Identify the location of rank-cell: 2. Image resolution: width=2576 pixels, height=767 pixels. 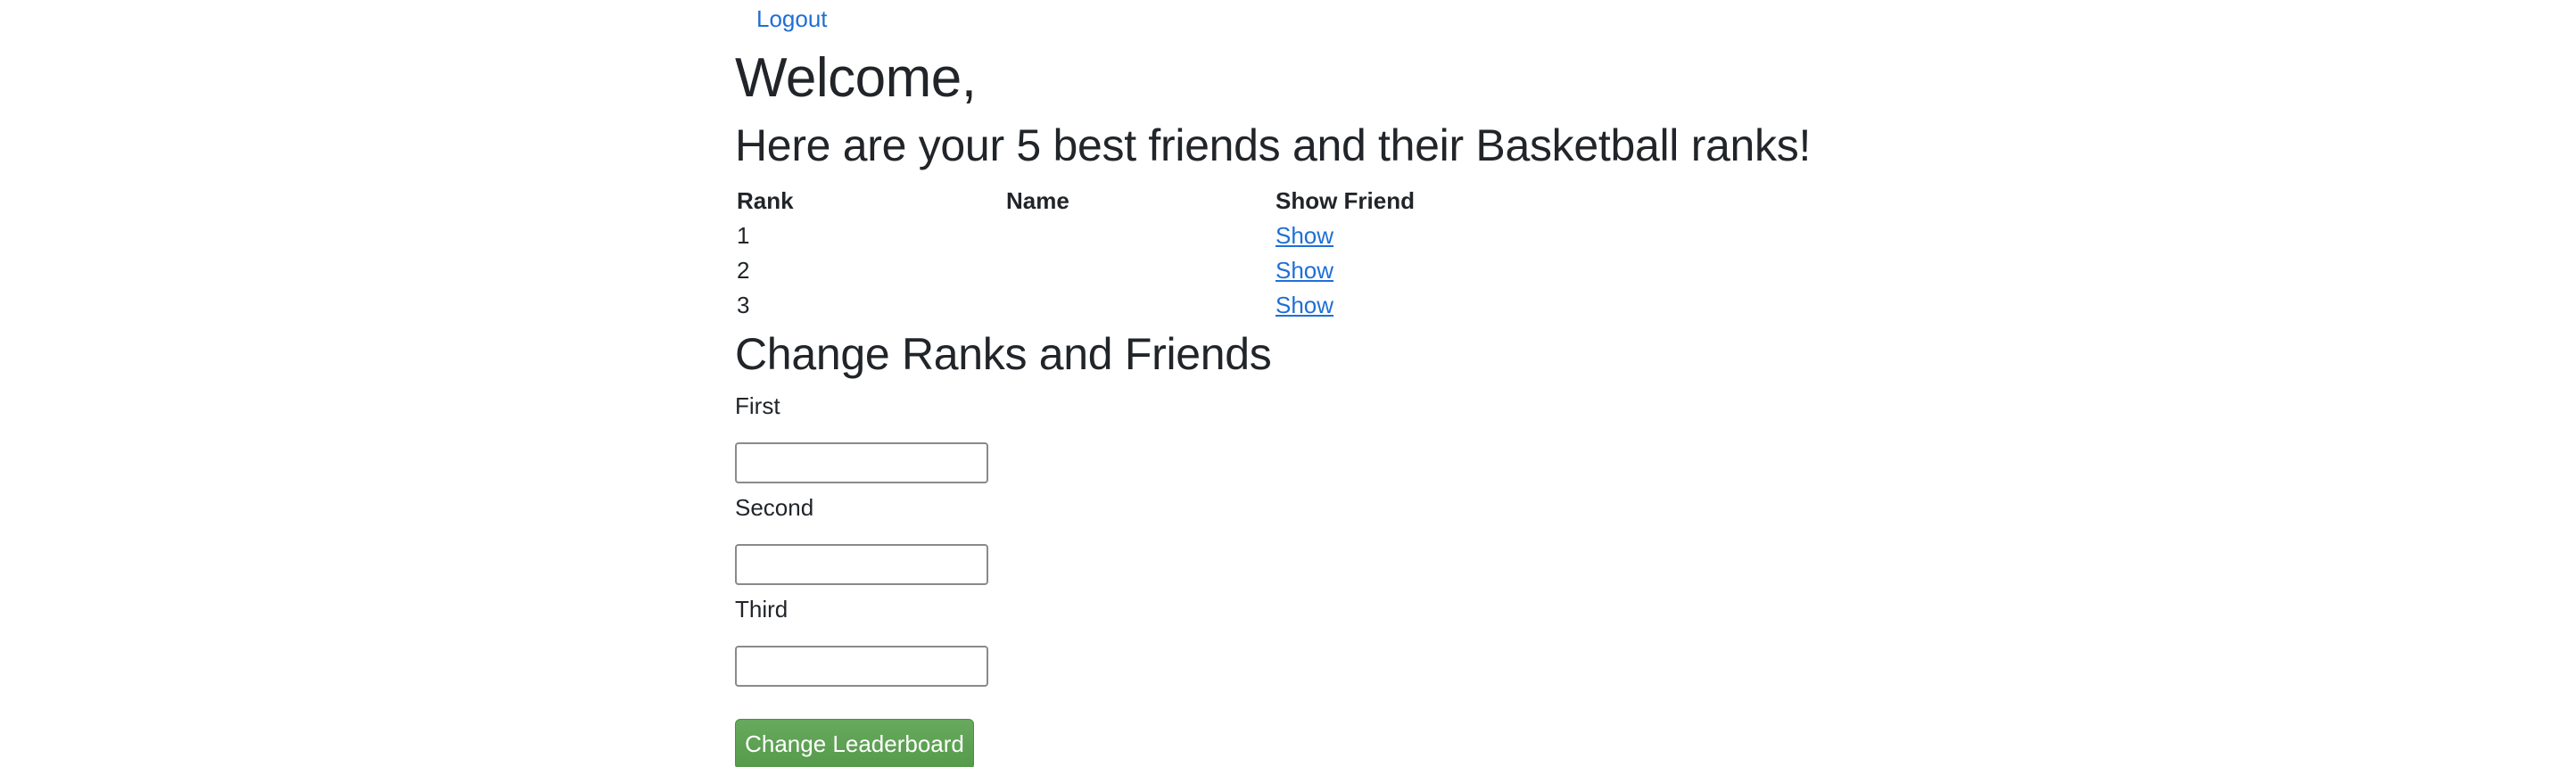
(744, 270).